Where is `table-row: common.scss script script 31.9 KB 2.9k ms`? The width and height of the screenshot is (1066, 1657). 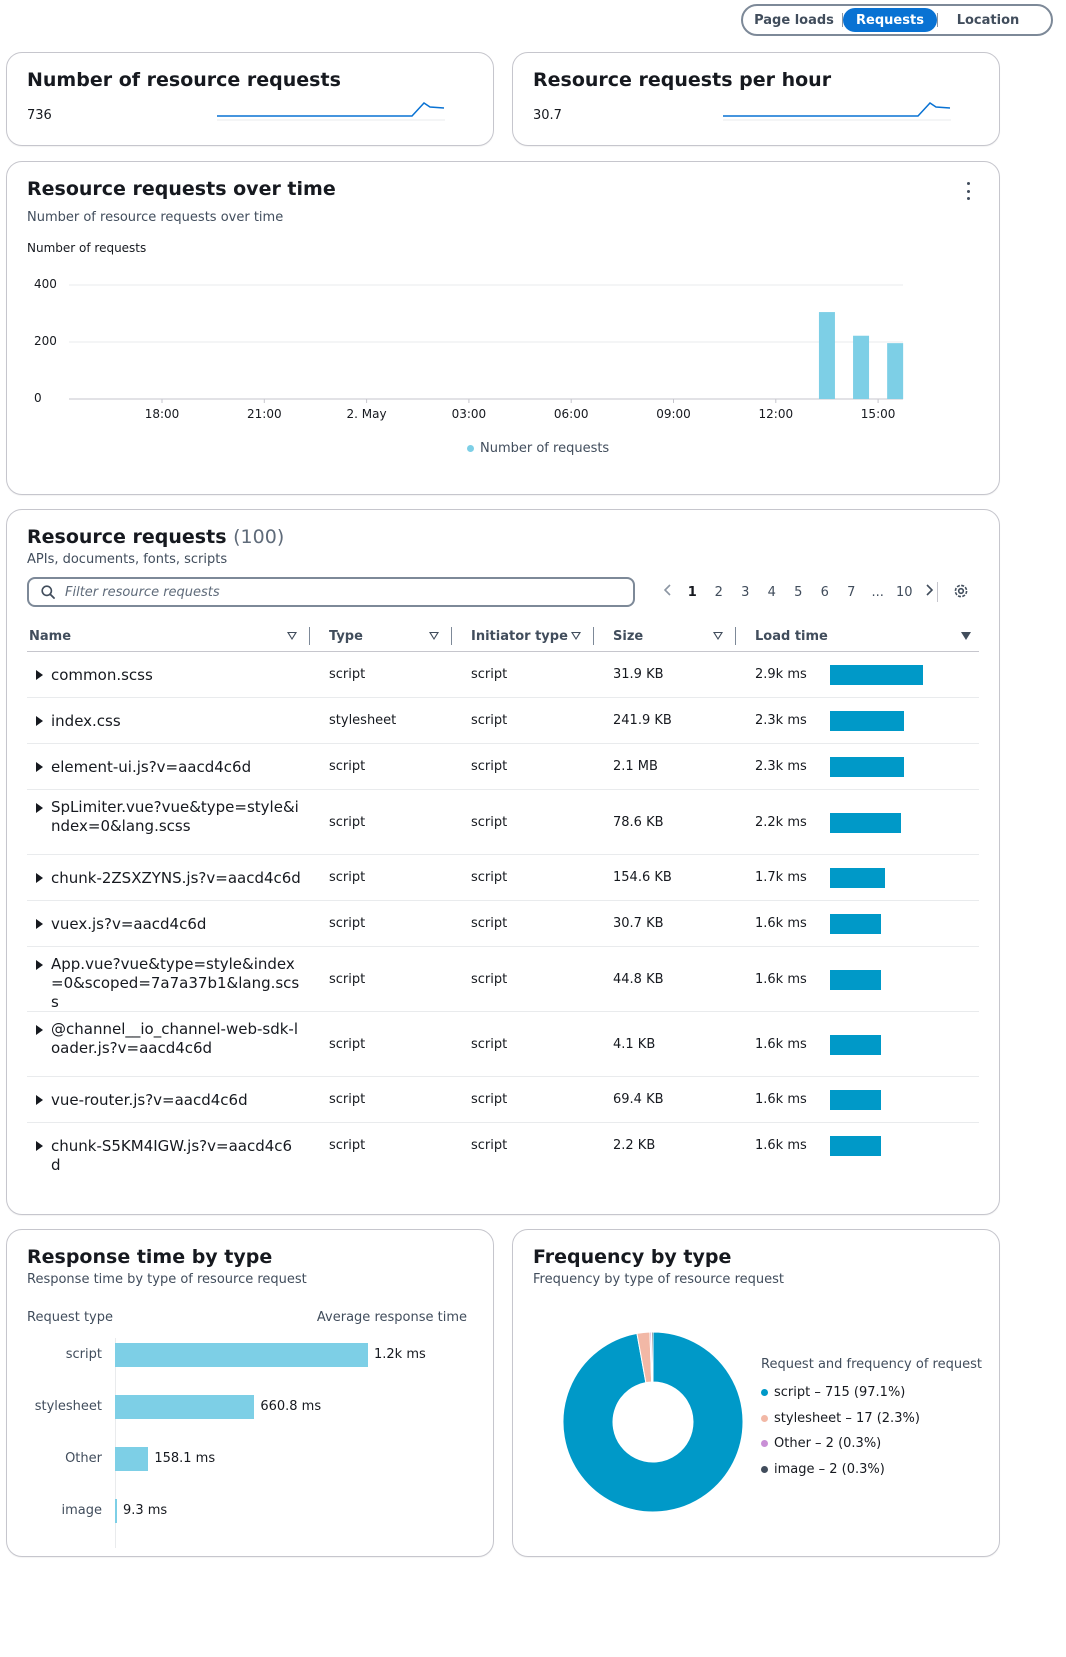 table-row: common.scss script script 31.9 KB 2.9k ms is located at coordinates (503, 675).